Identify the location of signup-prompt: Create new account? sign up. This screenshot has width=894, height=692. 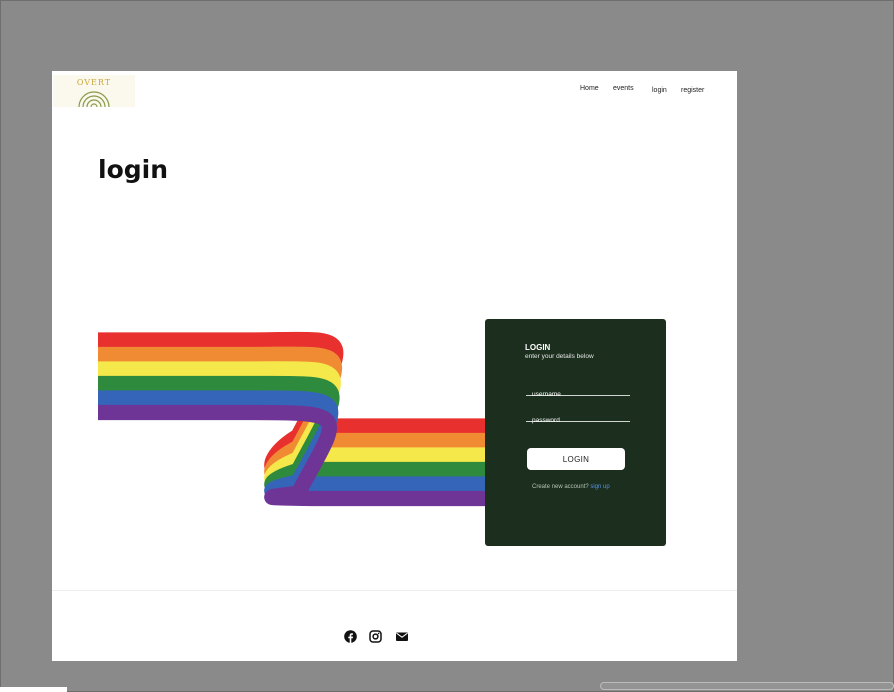
(571, 487).